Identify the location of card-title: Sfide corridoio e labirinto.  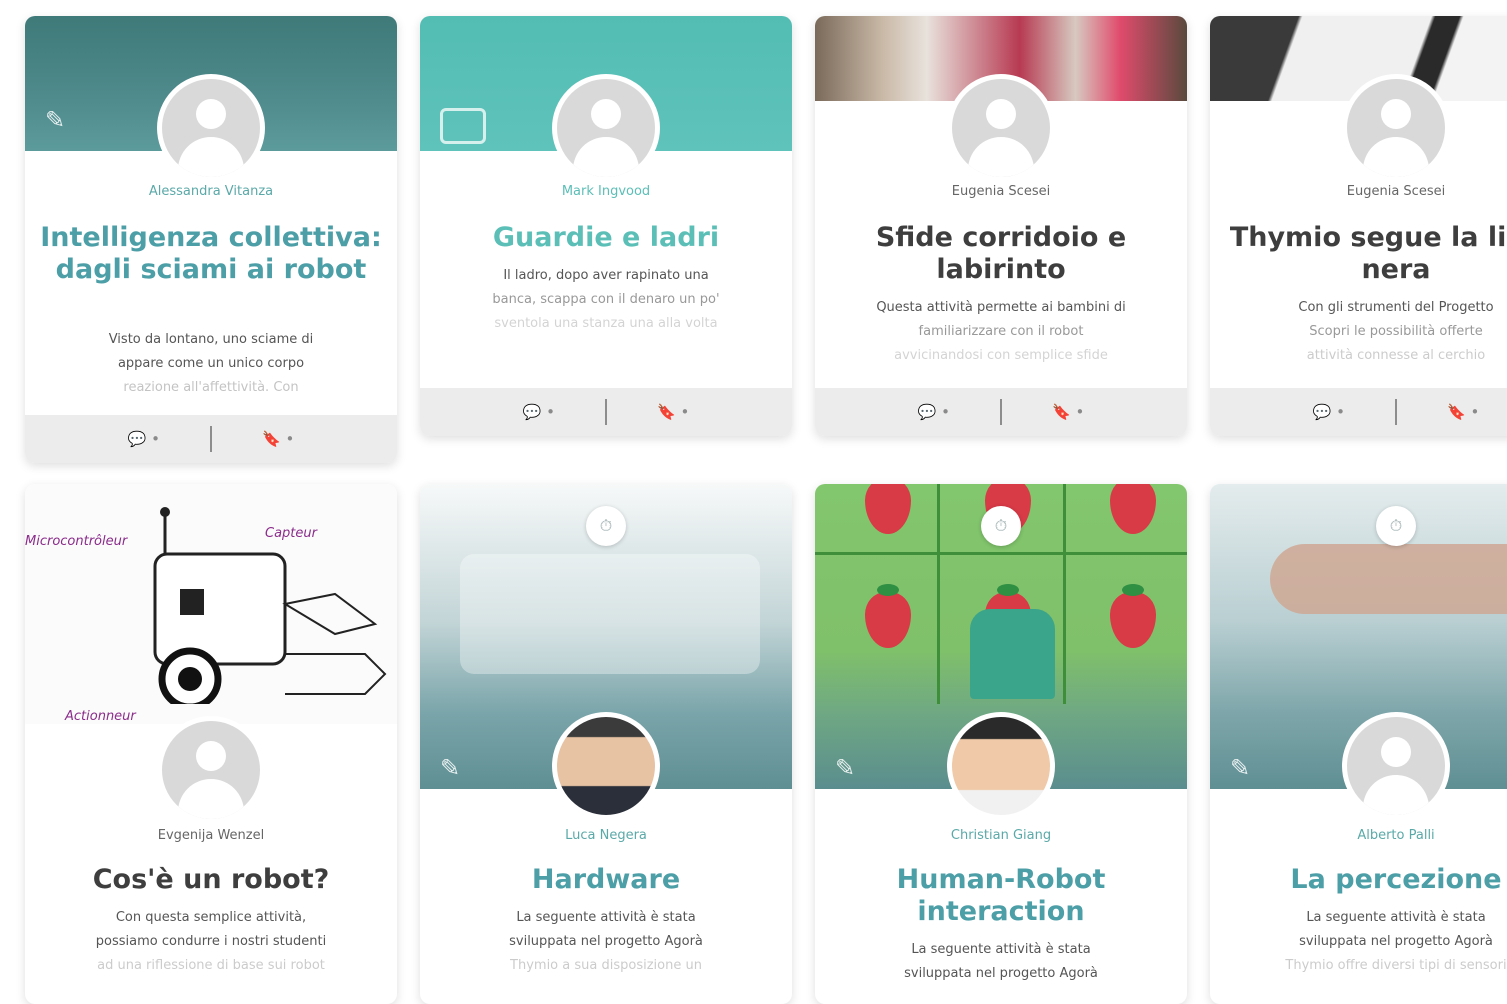
(1001, 254).